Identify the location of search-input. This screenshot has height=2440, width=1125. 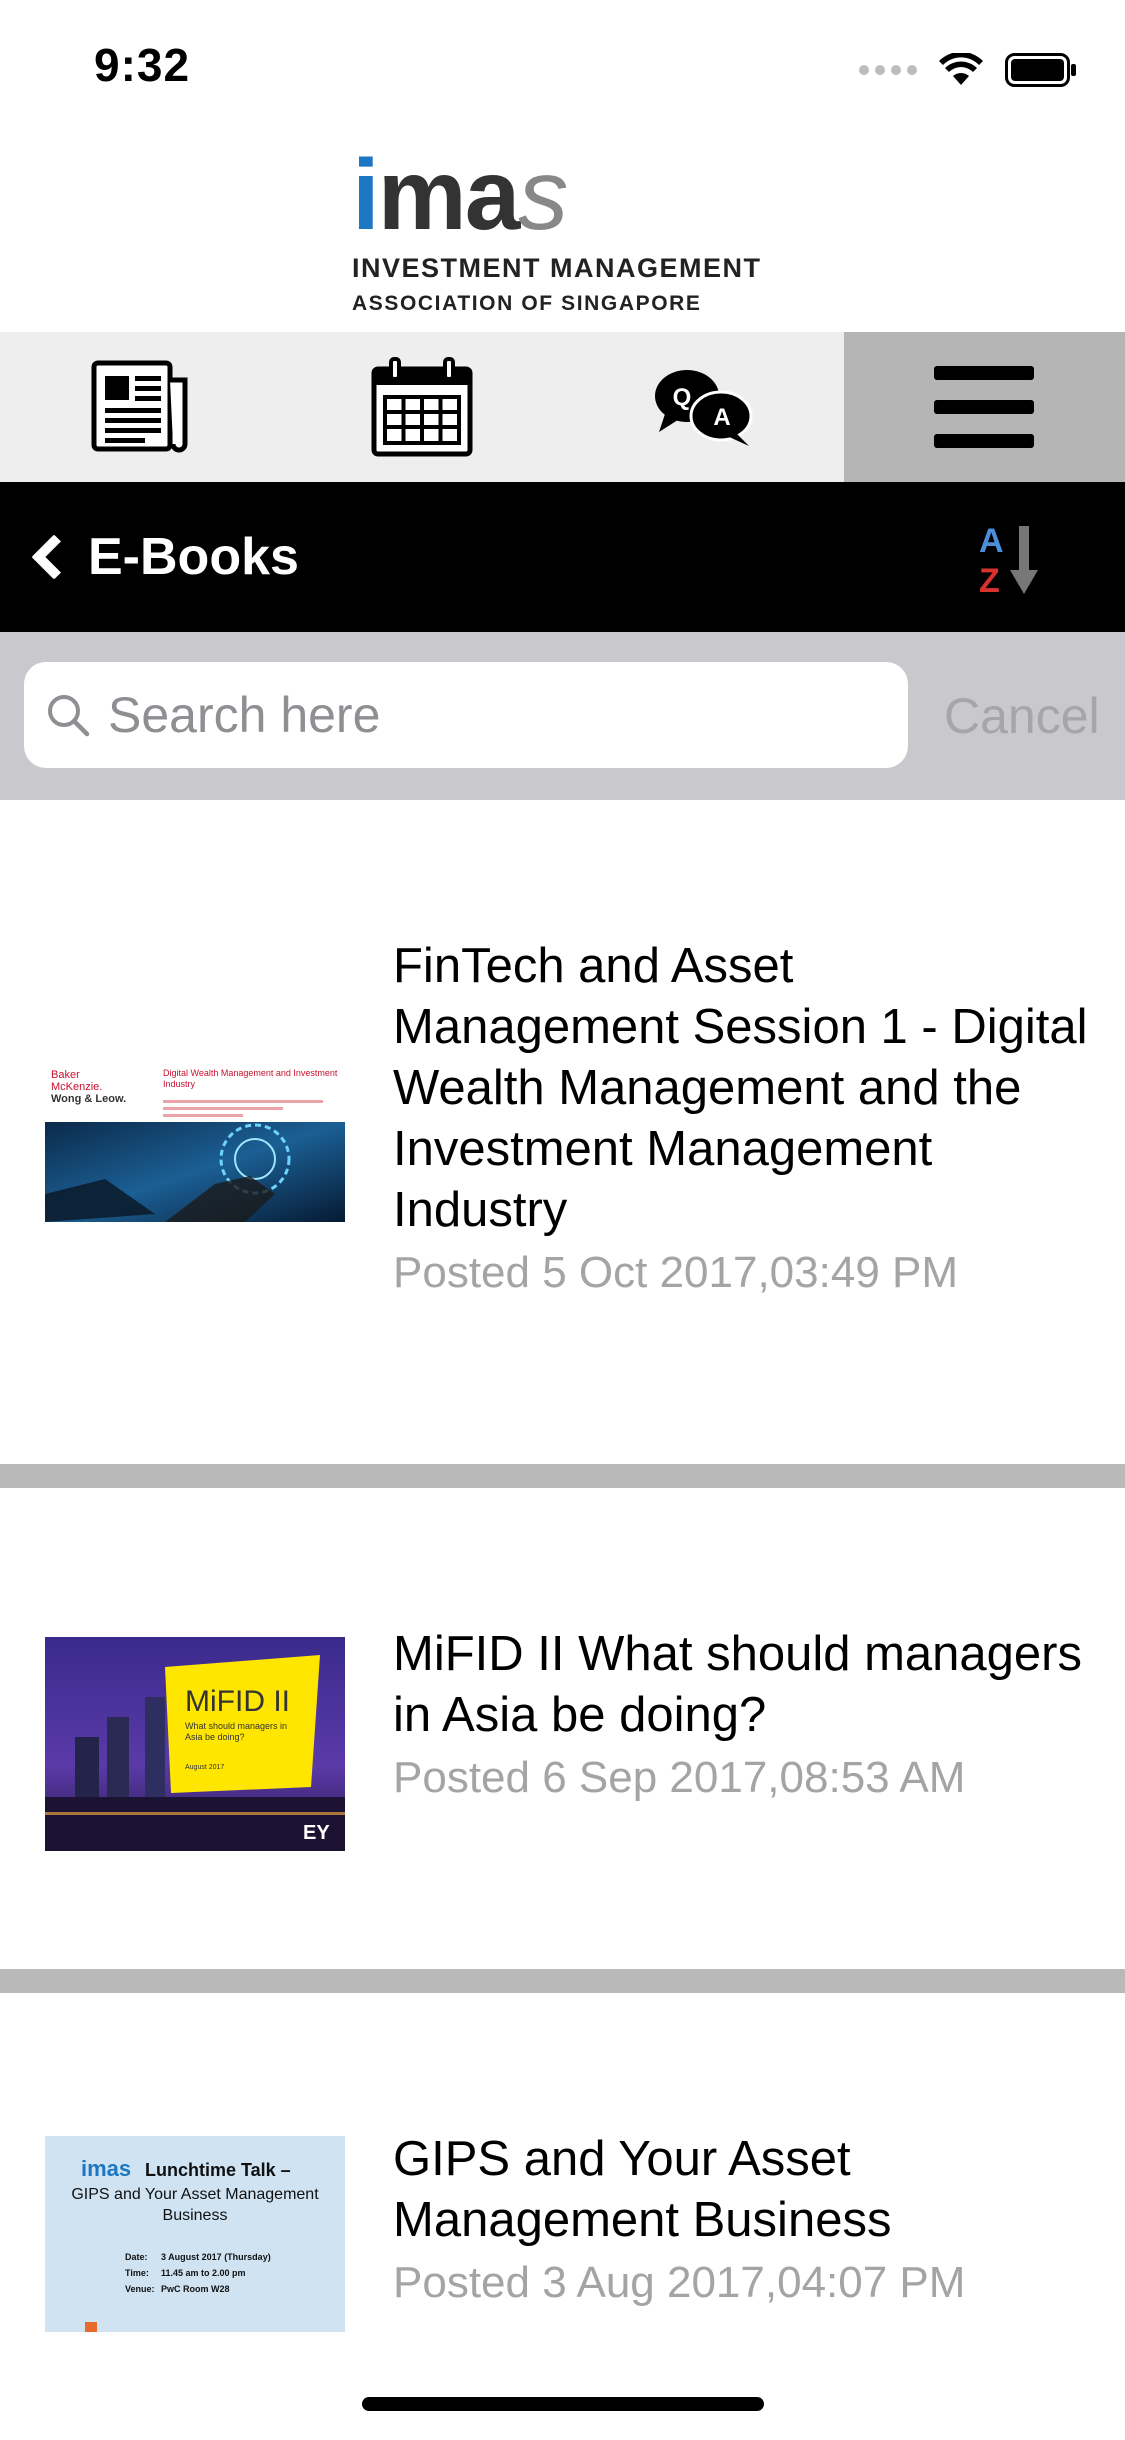
(488, 715).